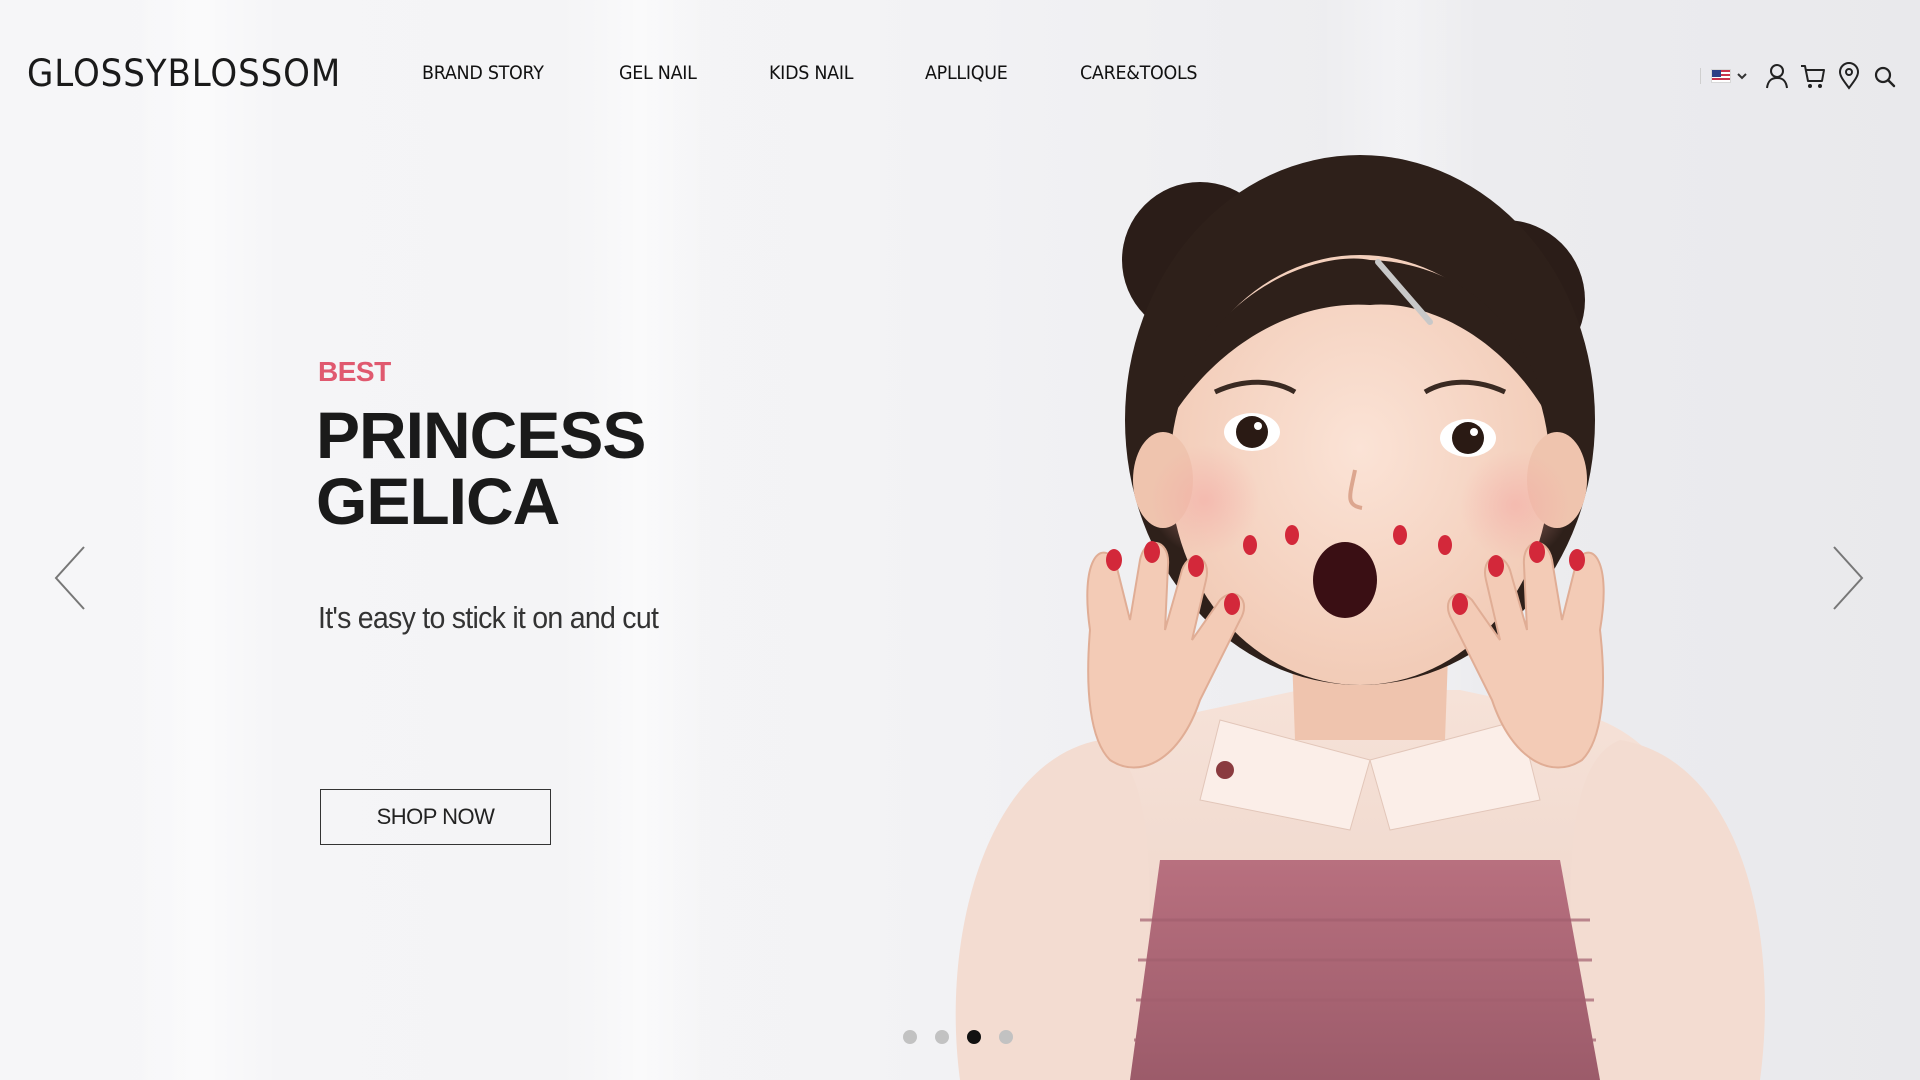  I want to click on location-pin-icon, so click(1849, 76).